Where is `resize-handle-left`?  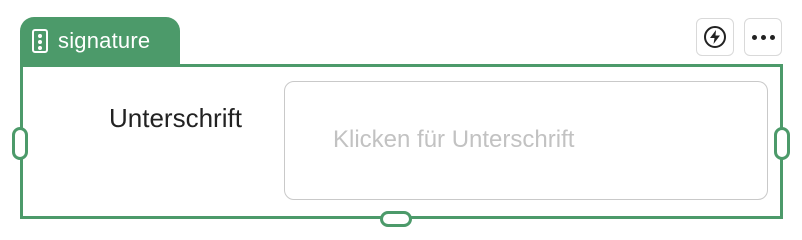 resize-handle-left is located at coordinates (20, 143).